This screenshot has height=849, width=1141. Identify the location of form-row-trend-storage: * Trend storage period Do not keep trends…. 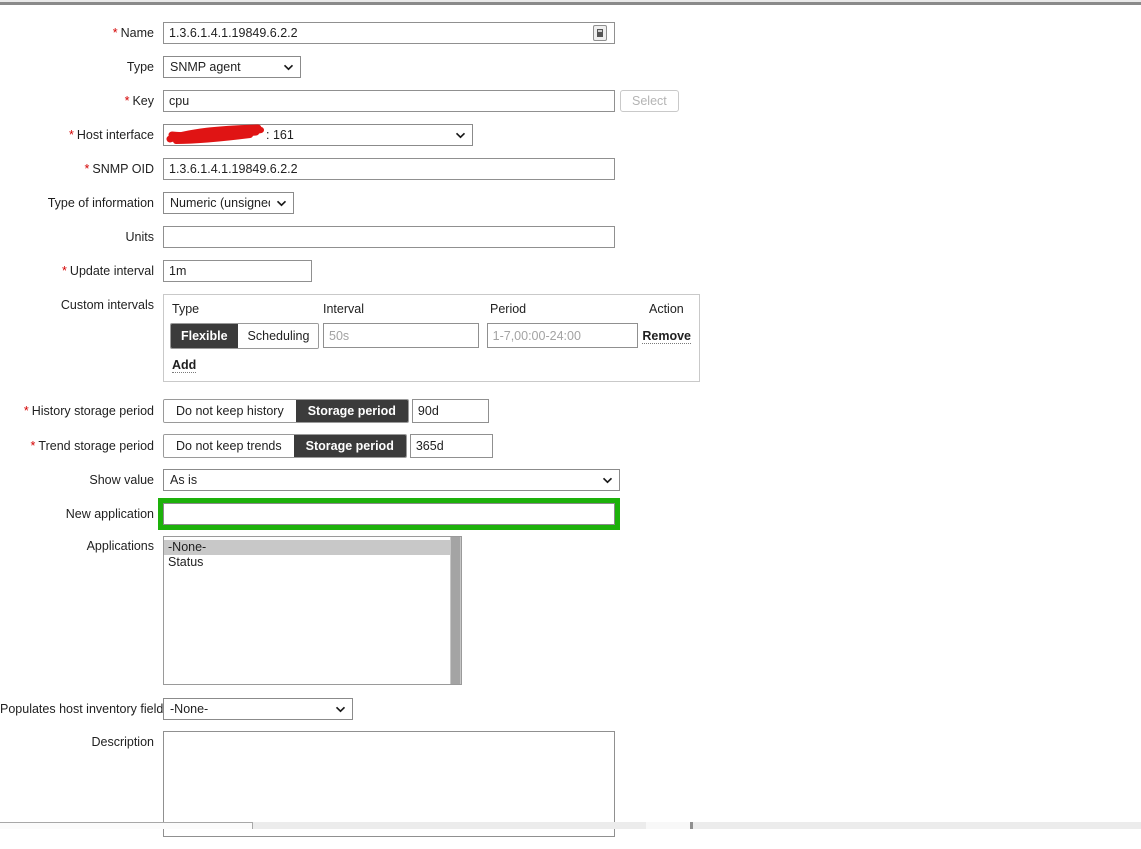
(570, 446).